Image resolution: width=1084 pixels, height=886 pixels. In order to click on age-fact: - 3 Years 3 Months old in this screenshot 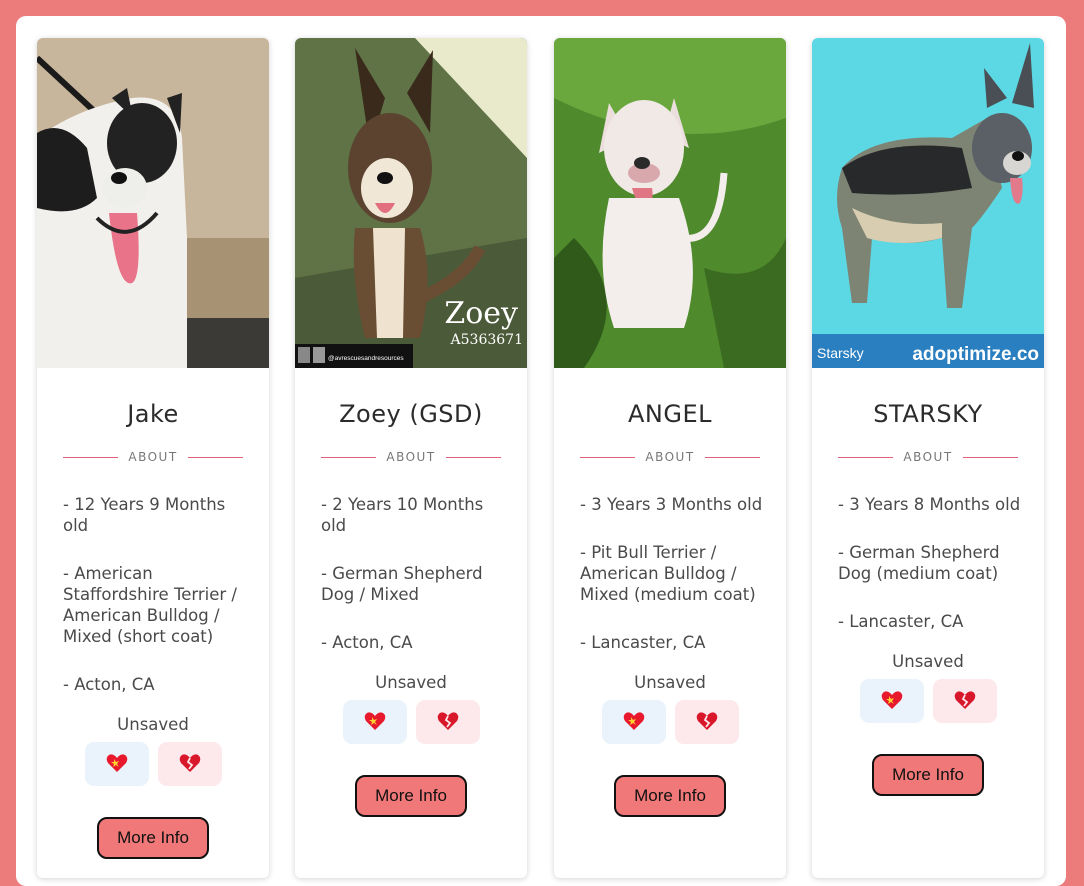, I will do `click(671, 504)`.